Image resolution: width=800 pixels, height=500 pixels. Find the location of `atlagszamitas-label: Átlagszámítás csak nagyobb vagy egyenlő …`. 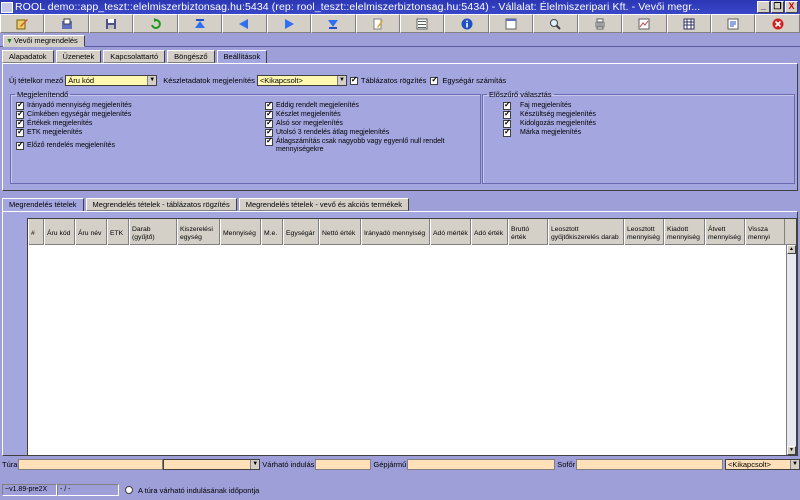

atlagszamitas-label: Átlagszámítás csak nagyobb vagy egyenlő … is located at coordinates (360, 145).